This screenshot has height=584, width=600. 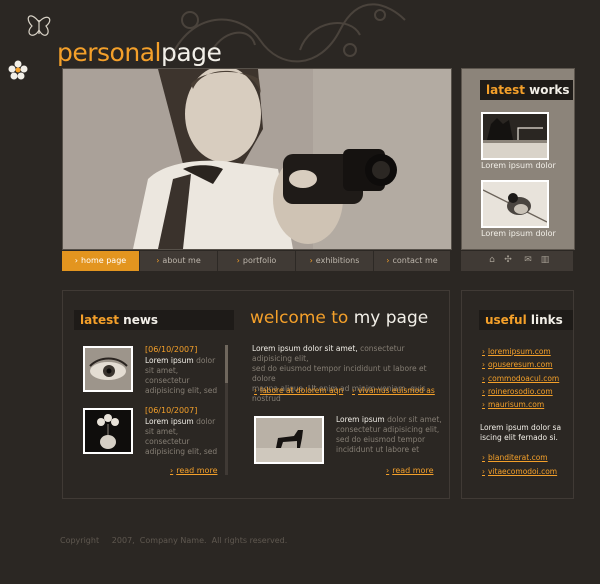 What do you see at coordinates (518, 165) in the screenshot?
I see `work-caption-1: Lorem ipsum dolor` at bounding box center [518, 165].